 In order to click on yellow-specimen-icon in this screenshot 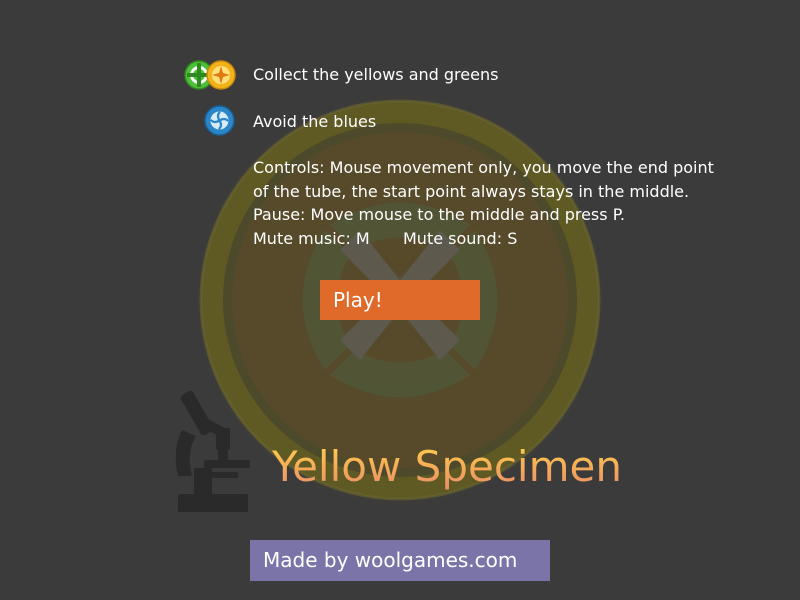, I will do `click(221, 75)`.